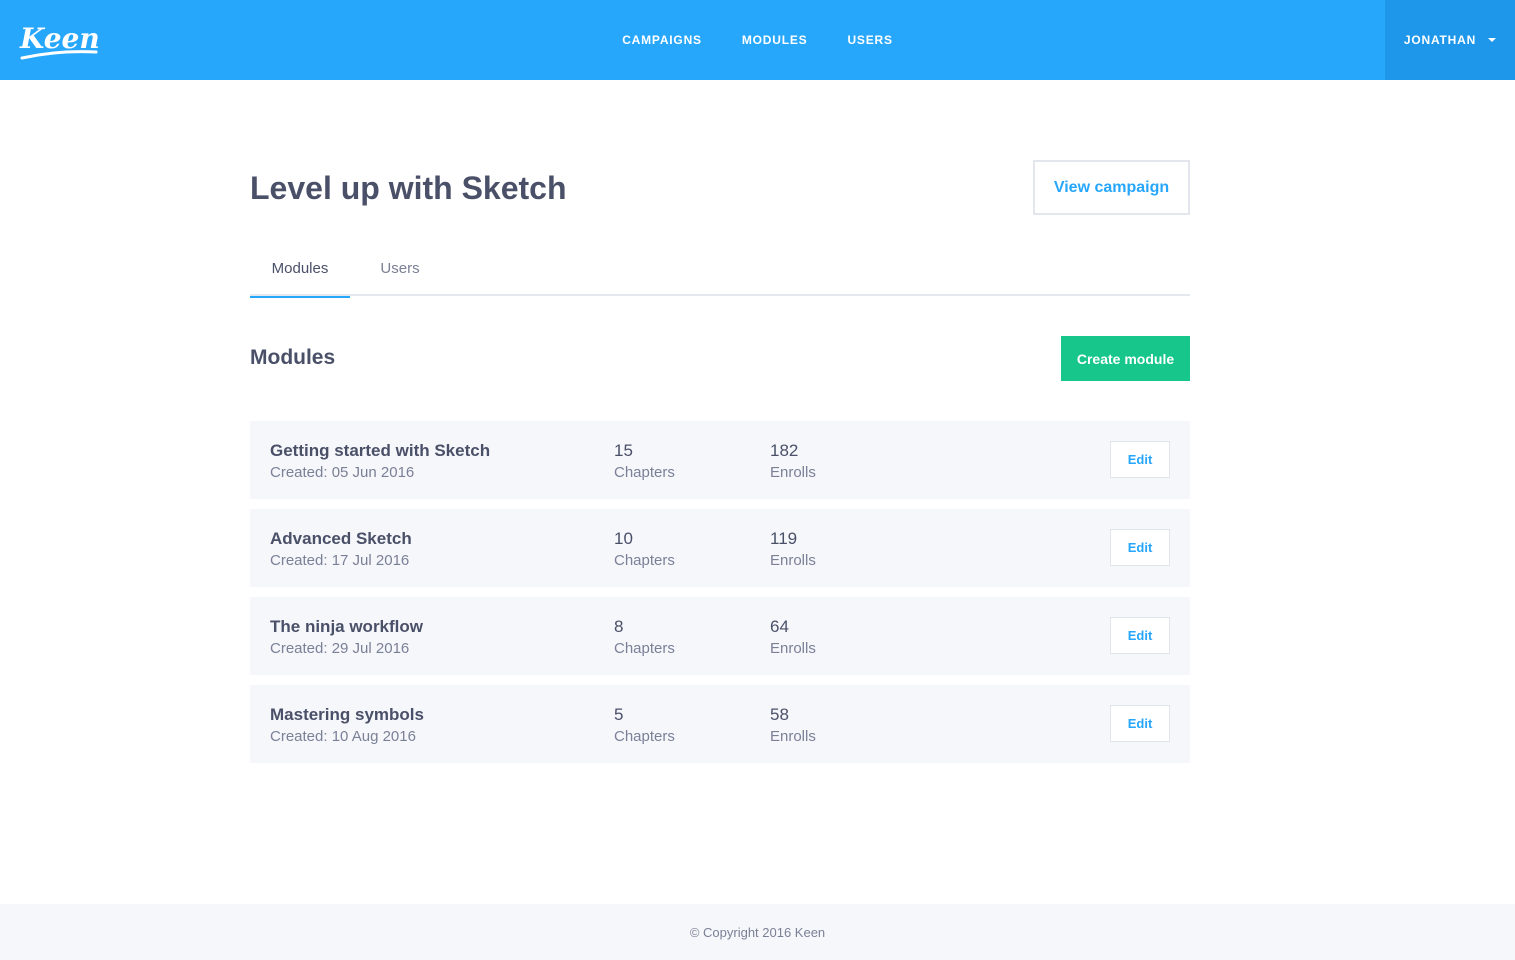 This screenshot has height=960, width=1515. Describe the element at coordinates (1440, 40) in the screenshot. I see `user-name: JONATHAN` at that location.